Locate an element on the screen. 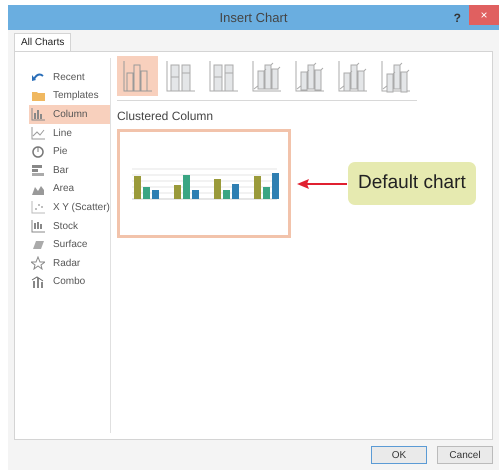 Image resolution: width=499 pixels, height=474 pixels. chart-type-item: Line is located at coordinates (69, 133).